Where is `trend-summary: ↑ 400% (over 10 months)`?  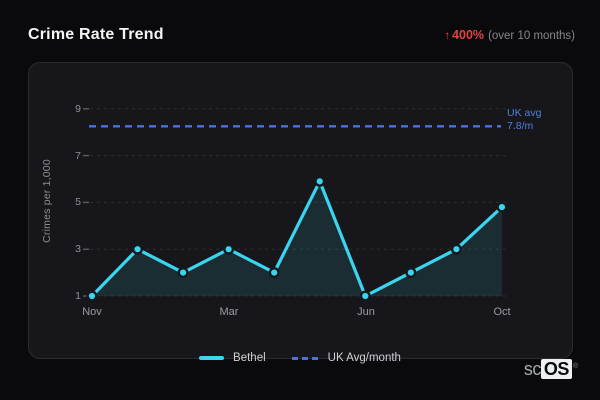 trend-summary: ↑ 400% (over 10 months) is located at coordinates (509, 35).